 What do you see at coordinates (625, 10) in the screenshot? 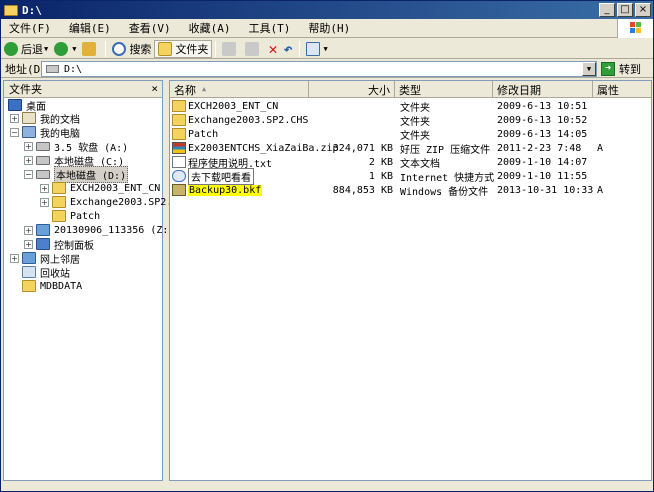
I see `maximize-button: □` at bounding box center [625, 10].